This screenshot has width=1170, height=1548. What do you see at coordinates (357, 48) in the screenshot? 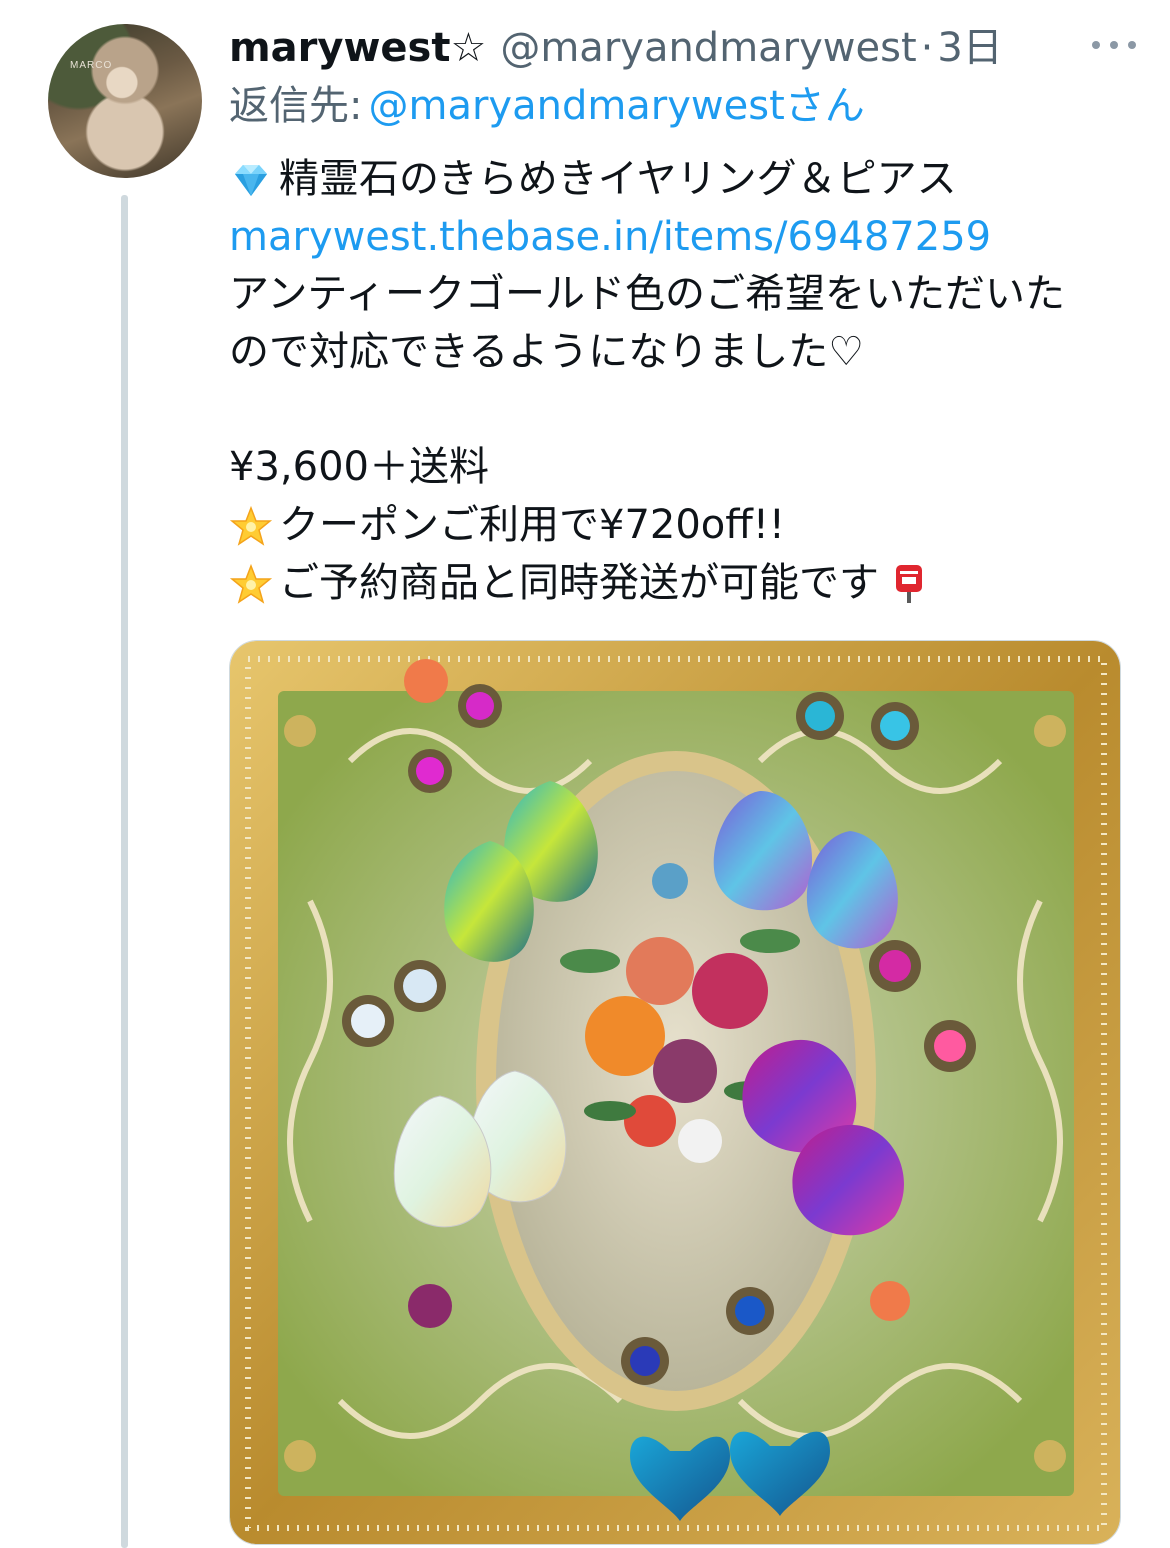
I see `display-name: marywest☆` at bounding box center [357, 48].